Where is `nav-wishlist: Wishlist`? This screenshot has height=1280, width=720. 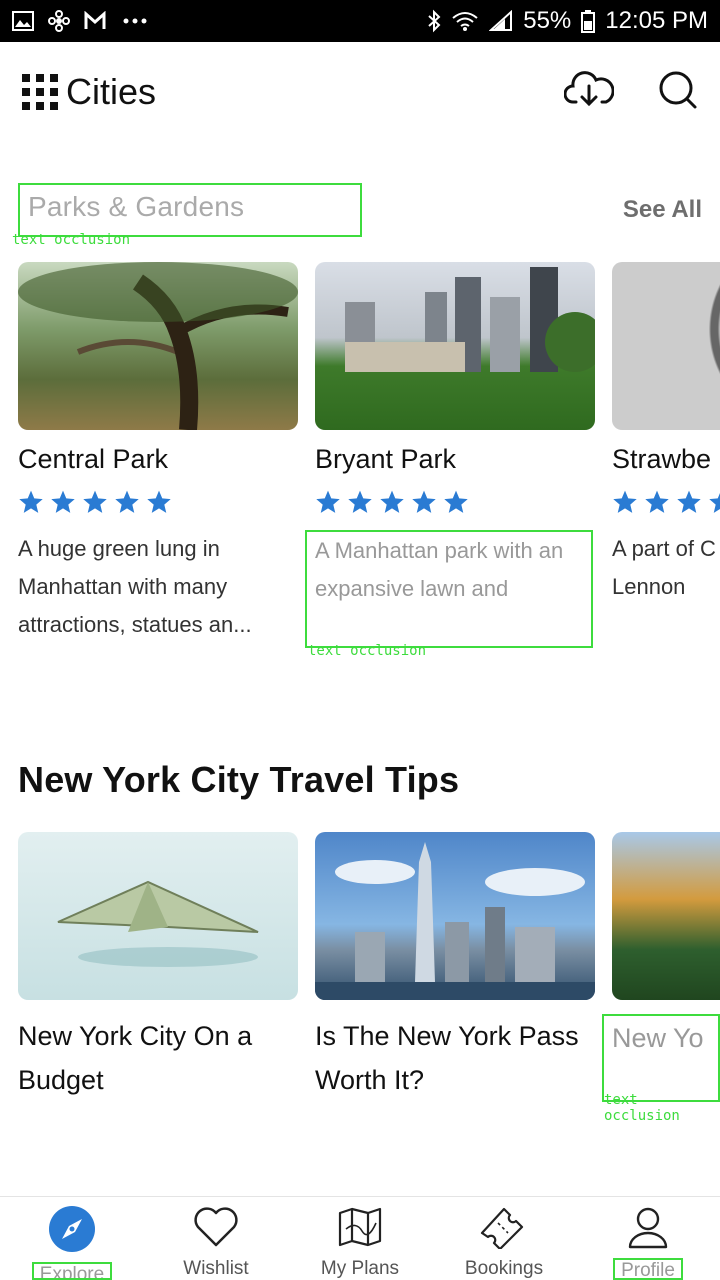
nav-wishlist: Wishlist is located at coordinates (216, 1238).